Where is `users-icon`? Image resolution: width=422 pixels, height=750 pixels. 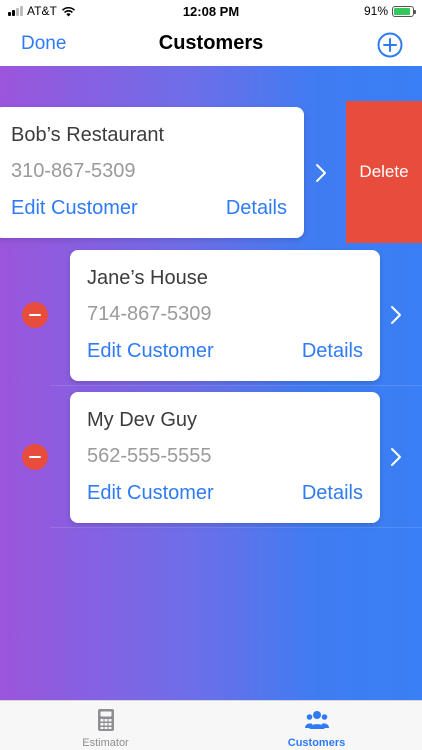 users-icon is located at coordinates (317, 720).